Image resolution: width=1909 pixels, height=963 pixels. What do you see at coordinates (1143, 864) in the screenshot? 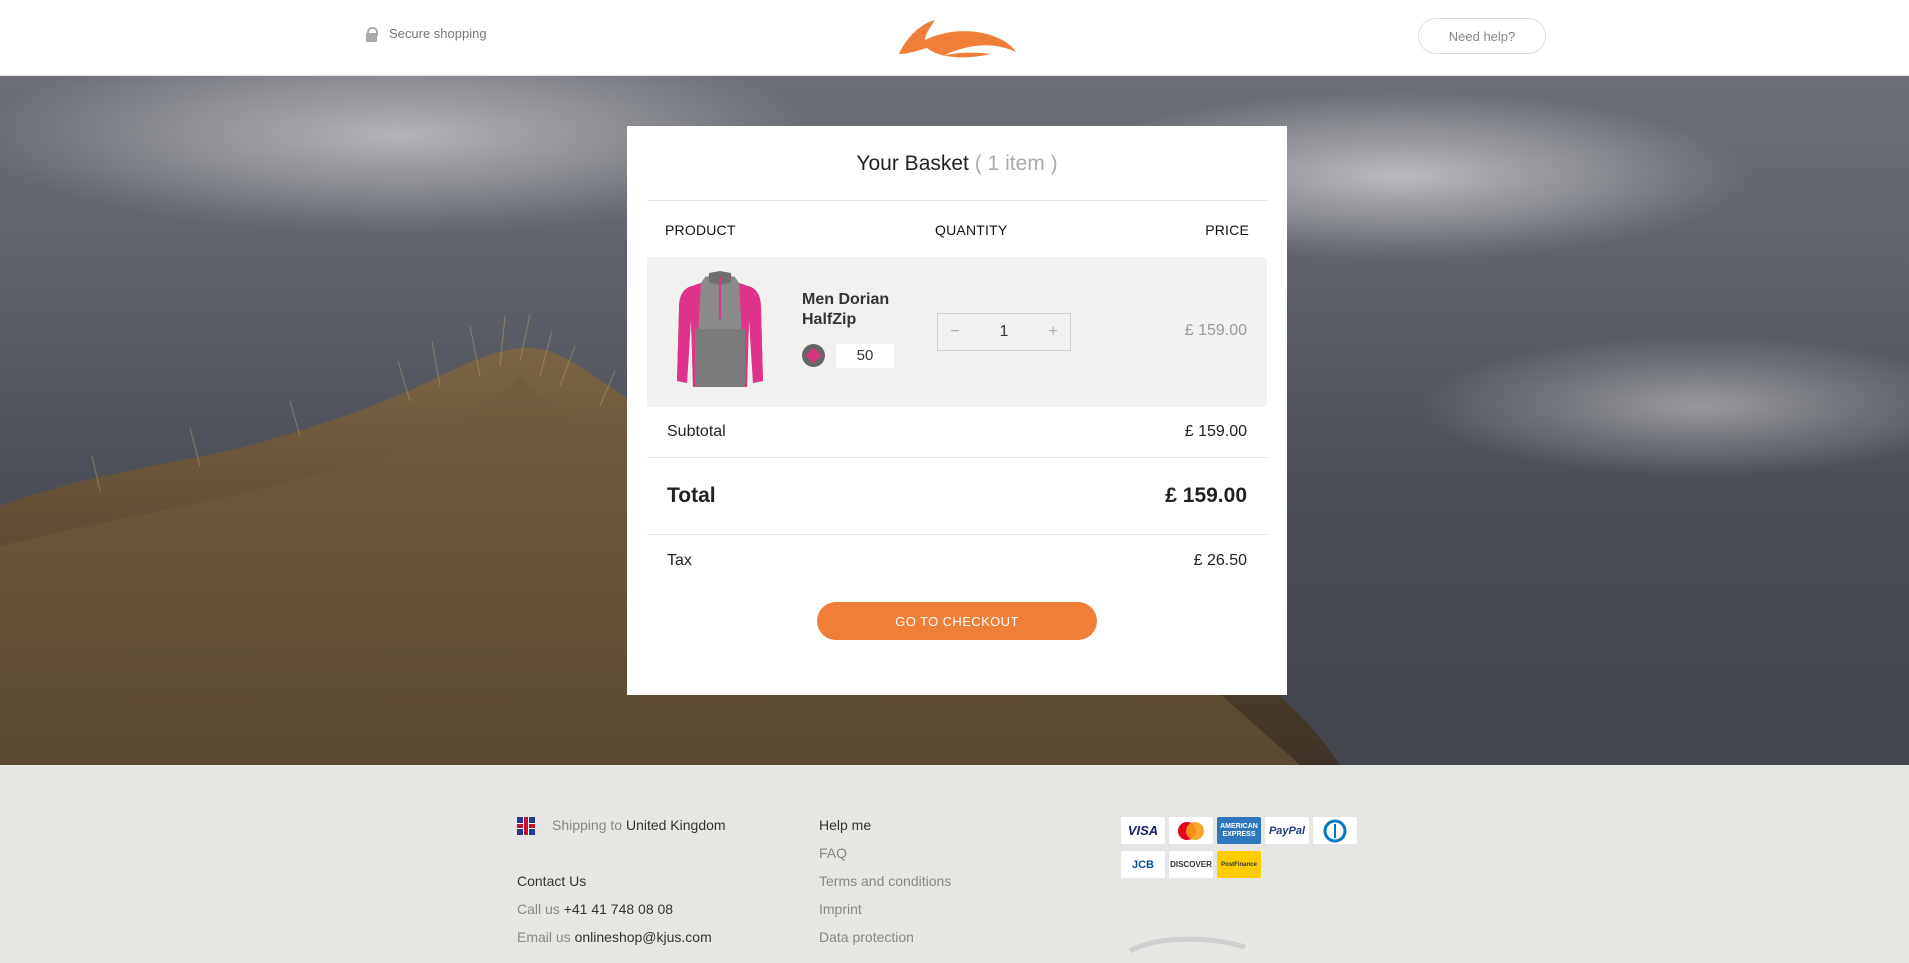
I see `jcb-icon: JCB` at bounding box center [1143, 864].